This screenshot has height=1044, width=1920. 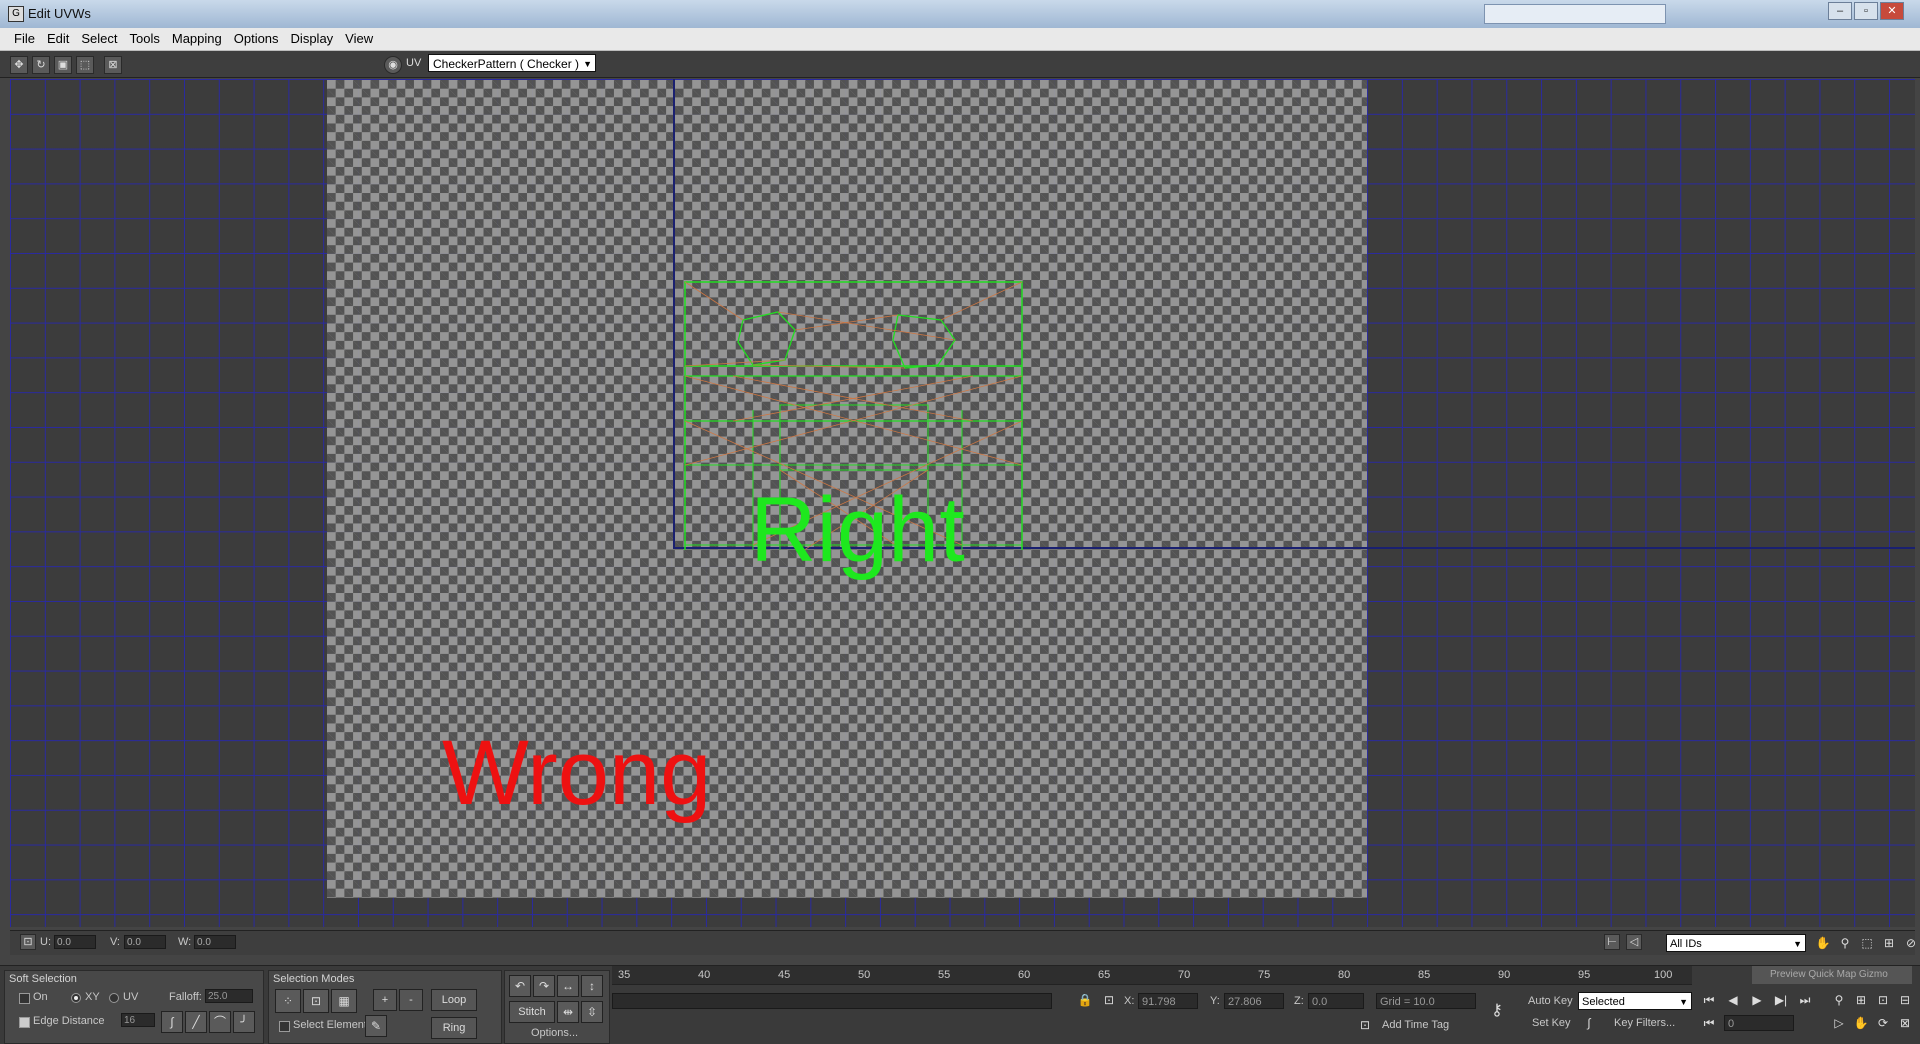 I want to click on paint-select-icon: ✎, so click(x=376, y=1026).